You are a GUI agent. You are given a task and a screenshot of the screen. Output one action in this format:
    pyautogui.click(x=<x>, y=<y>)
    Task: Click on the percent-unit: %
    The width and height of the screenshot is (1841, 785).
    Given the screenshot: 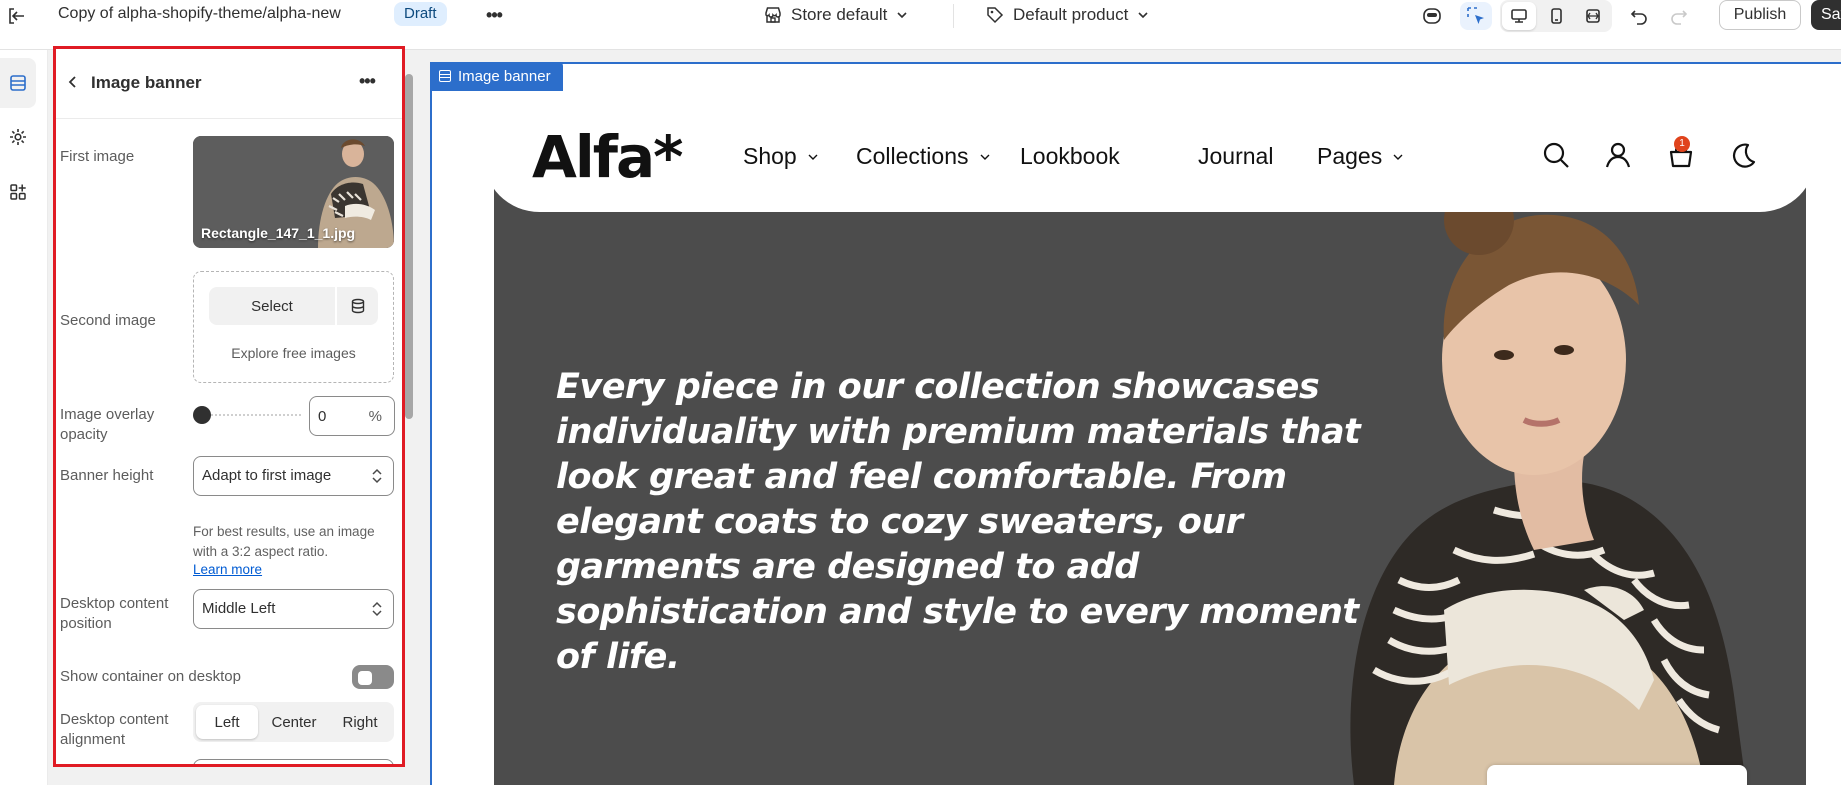 What is the action you would take?
    pyautogui.click(x=375, y=416)
    